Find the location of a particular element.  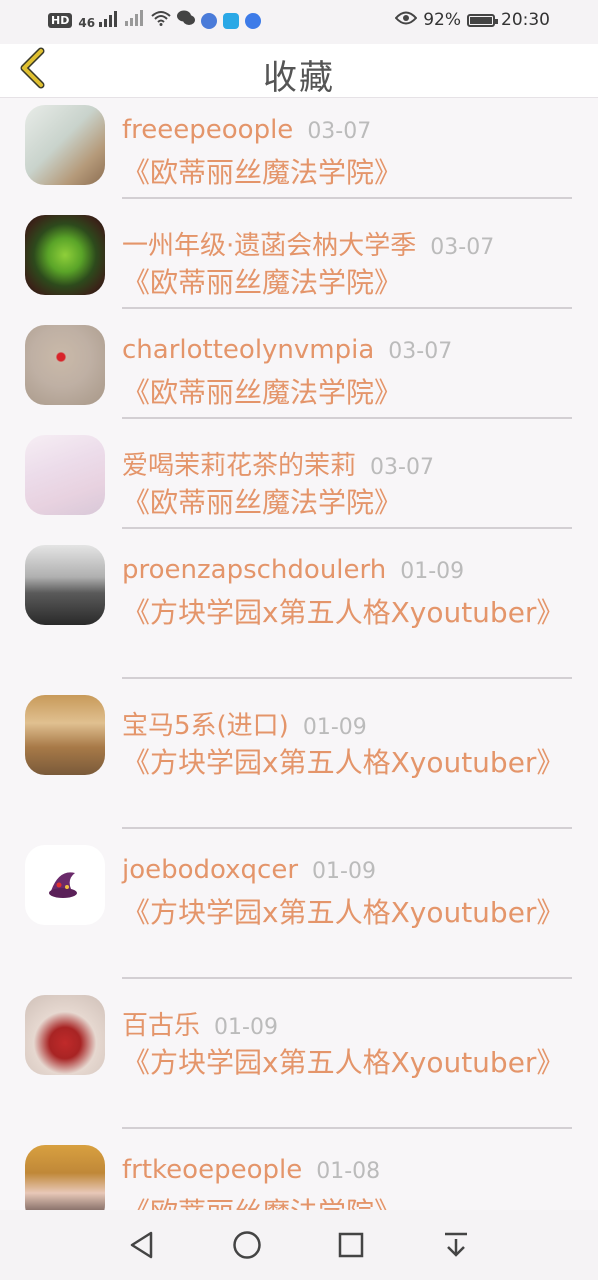

list-item: frtkeoepeople 01-08 《欧蒂丽丝魔法学院》 is located at coordinates (299, 1173).